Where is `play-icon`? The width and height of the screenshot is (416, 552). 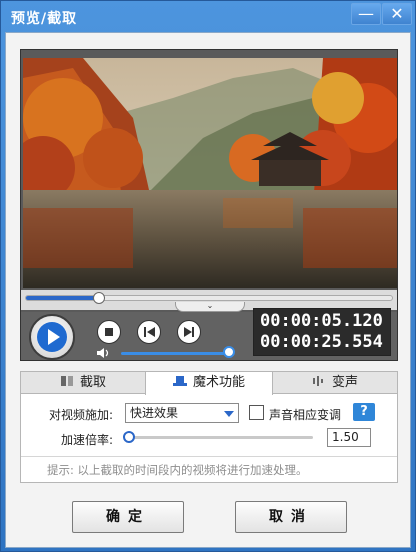
play-icon is located at coordinates (52, 337).